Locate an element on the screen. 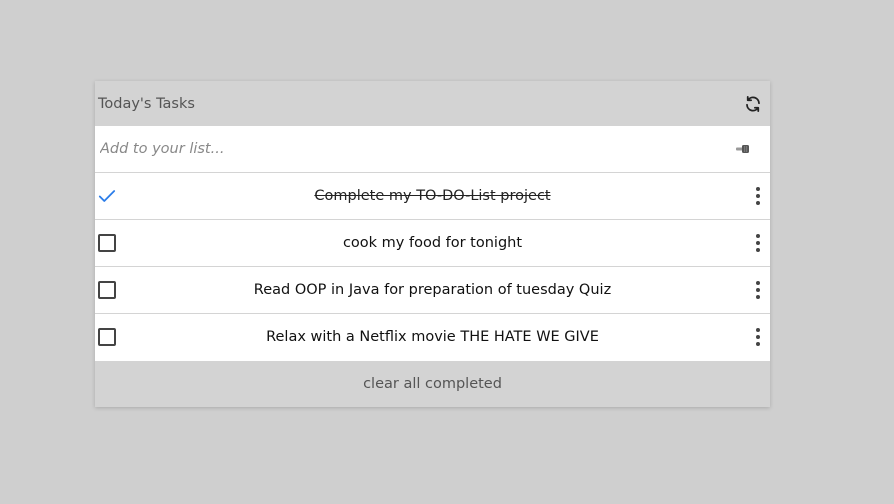 This screenshot has width=894, height=504. task-text: cook my food for tonight is located at coordinates (432, 243).